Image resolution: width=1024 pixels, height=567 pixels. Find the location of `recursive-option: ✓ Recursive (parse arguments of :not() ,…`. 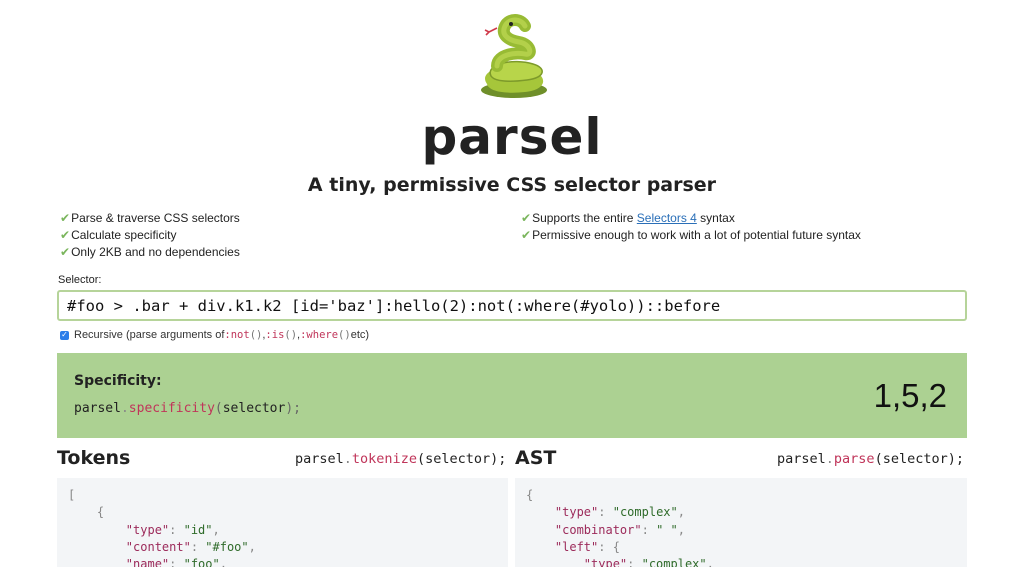

recursive-option: ✓ Recursive (parse arguments of :not() ,… is located at coordinates (214, 335).